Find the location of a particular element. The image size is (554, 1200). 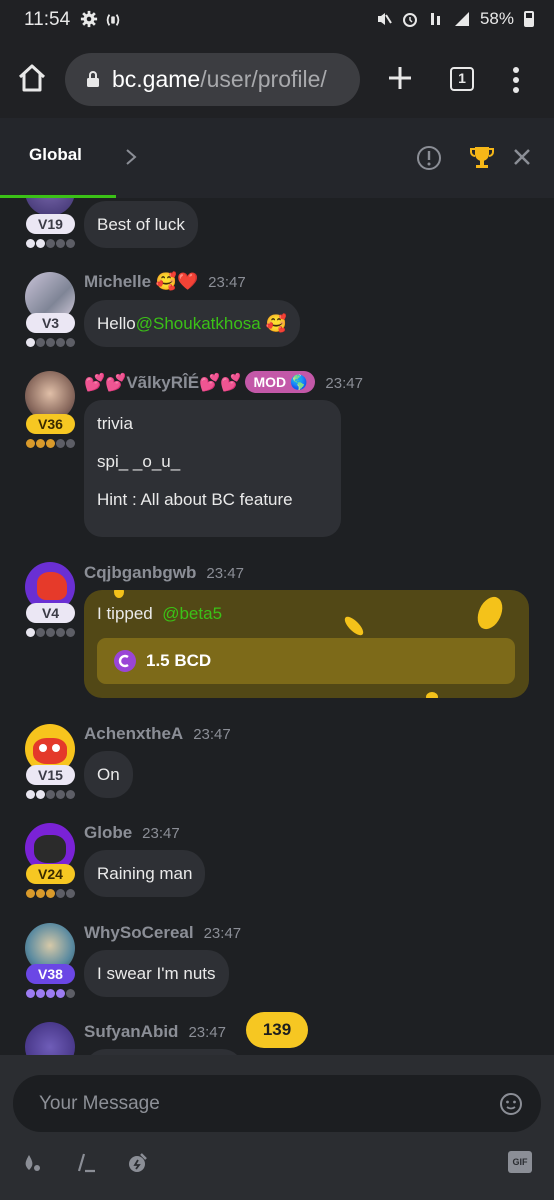

vip-level-badge: V19 is located at coordinates (50, 224).